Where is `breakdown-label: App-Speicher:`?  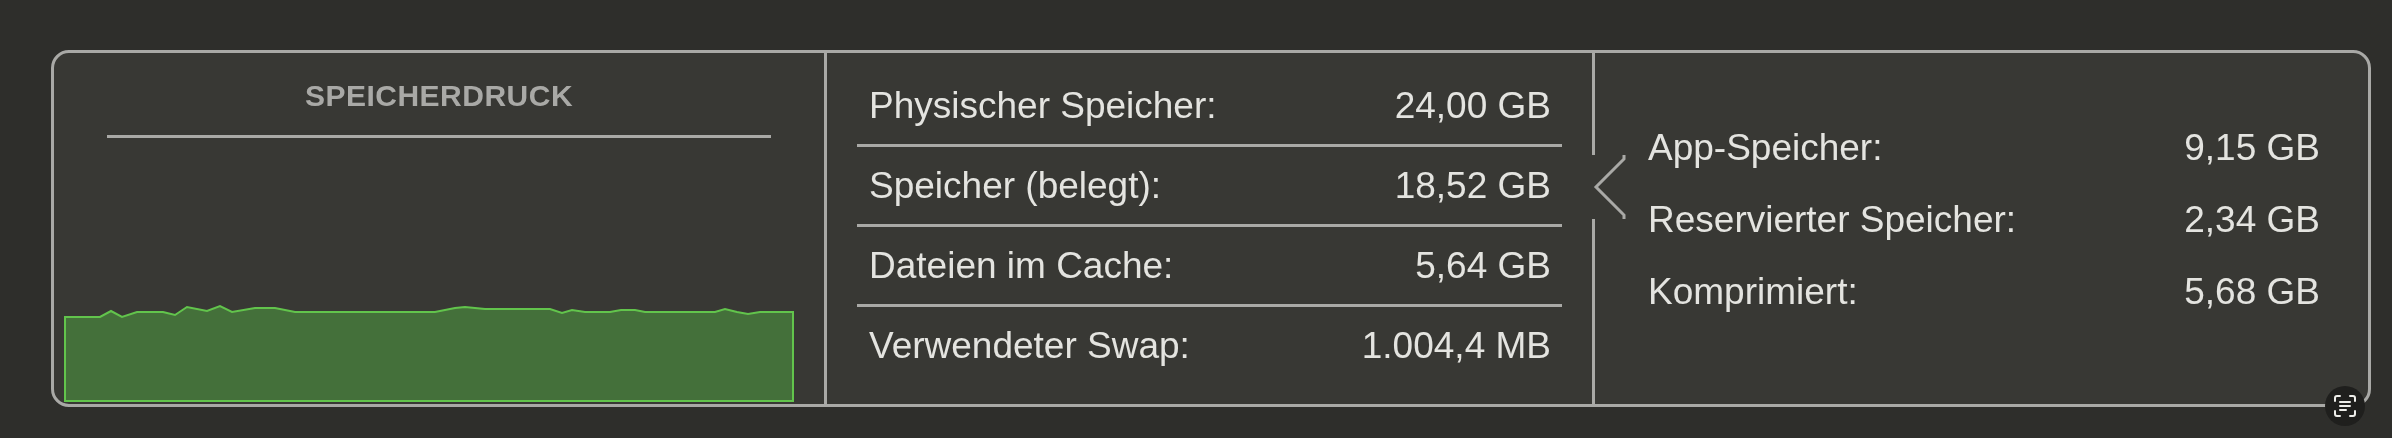
breakdown-label: App-Speicher: is located at coordinates (1765, 148).